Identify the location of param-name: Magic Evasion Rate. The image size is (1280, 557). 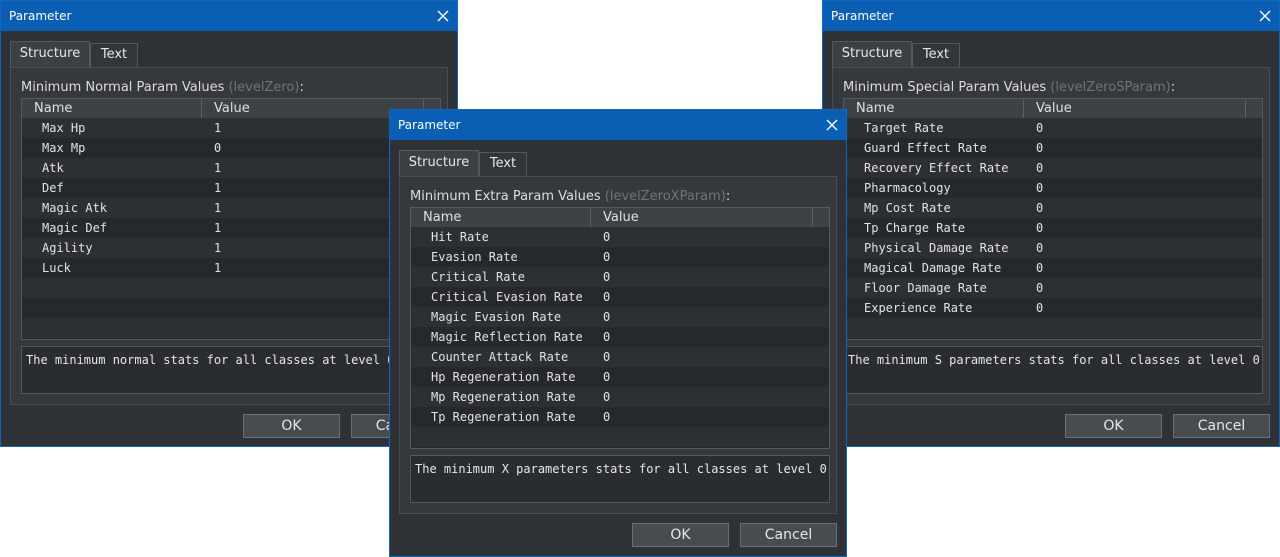
(496, 317).